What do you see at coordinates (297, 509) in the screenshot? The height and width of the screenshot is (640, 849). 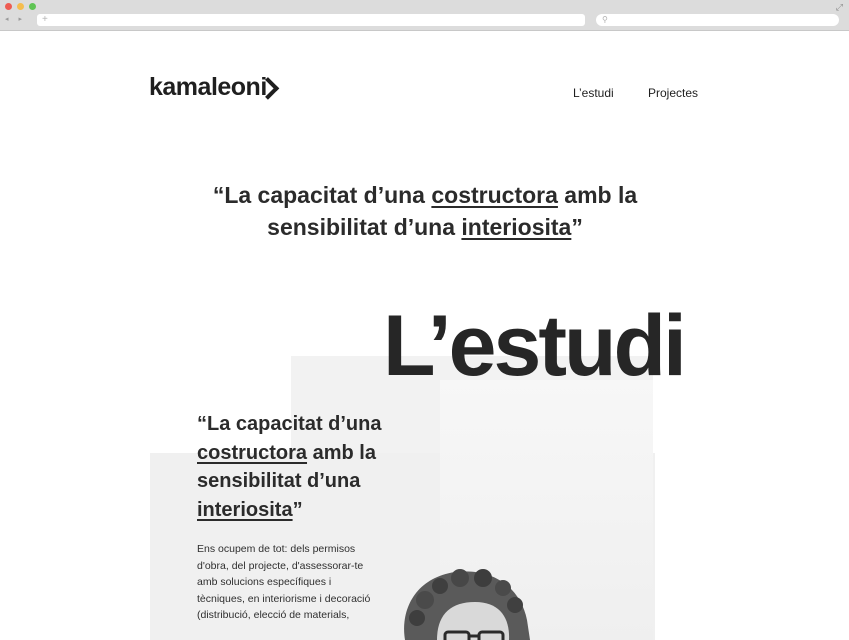 I see `section-quote-close: ”` at bounding box center [297, 509].